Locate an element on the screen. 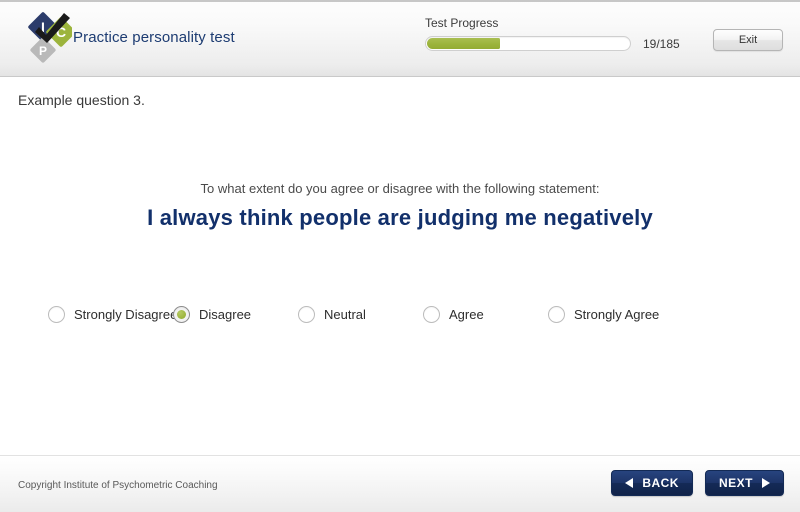 This screenshot has width=800, height=512. page-title: Practice personality test is located at coordinates (154, 37).